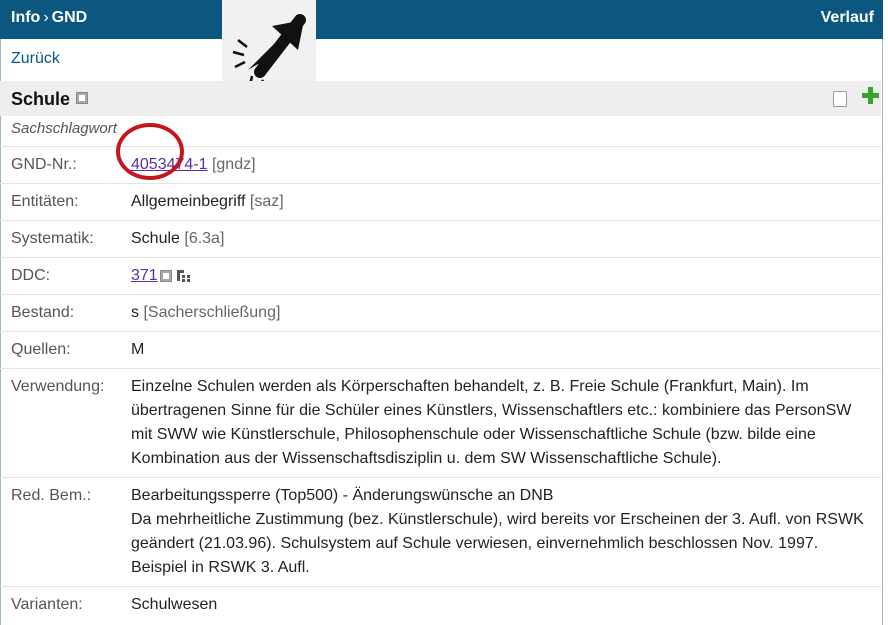 This screenshot has width=888, height=625. What do you see at coordinates (31, 275) in the screenshot?
I see `label-ddc: DDC:` at bounding box center [31, 275].